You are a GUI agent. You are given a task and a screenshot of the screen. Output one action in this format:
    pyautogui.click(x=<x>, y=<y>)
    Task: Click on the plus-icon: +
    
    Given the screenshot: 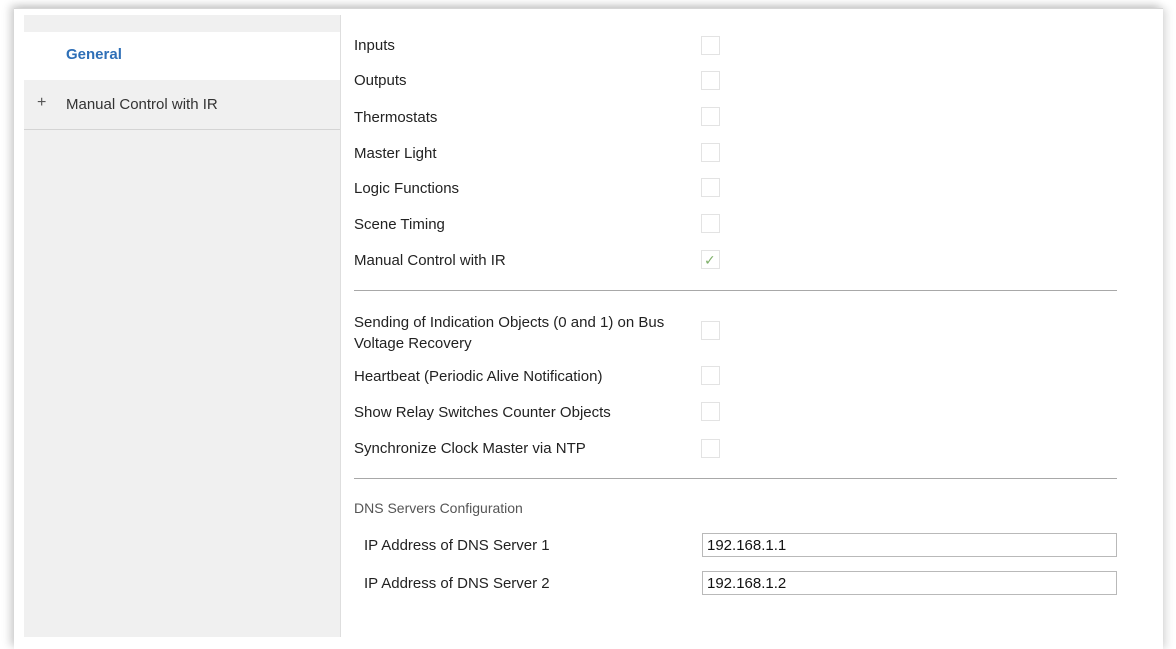 What is the action you would take?
    pyautogui.click(x=41, y=103)
    